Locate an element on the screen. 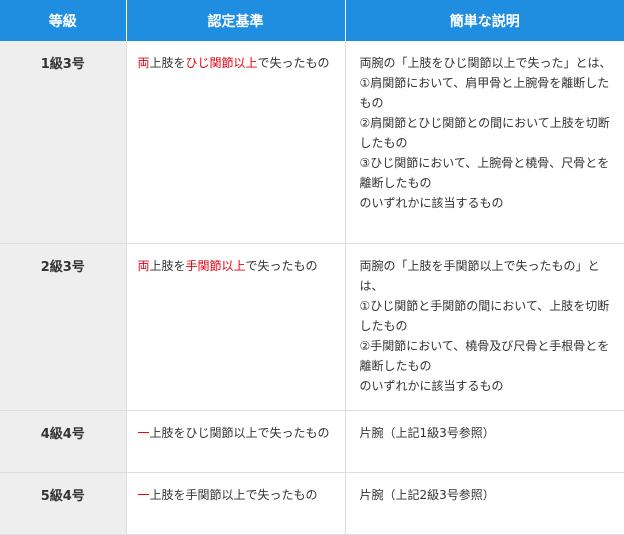 The height and width of the screenshot is (535, 624). grade-cell: 4級4号 is located at coordinates (63, 441).